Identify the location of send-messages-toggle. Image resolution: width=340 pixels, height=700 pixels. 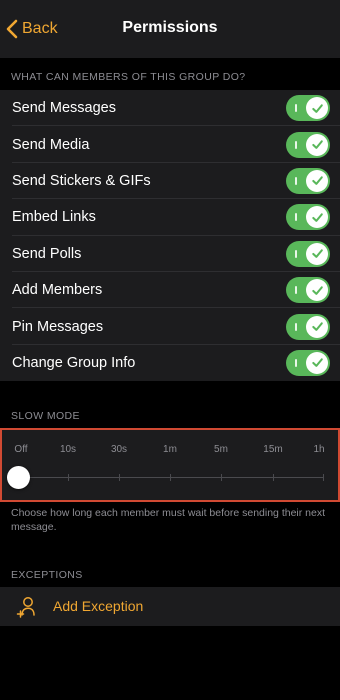
(308, 108).